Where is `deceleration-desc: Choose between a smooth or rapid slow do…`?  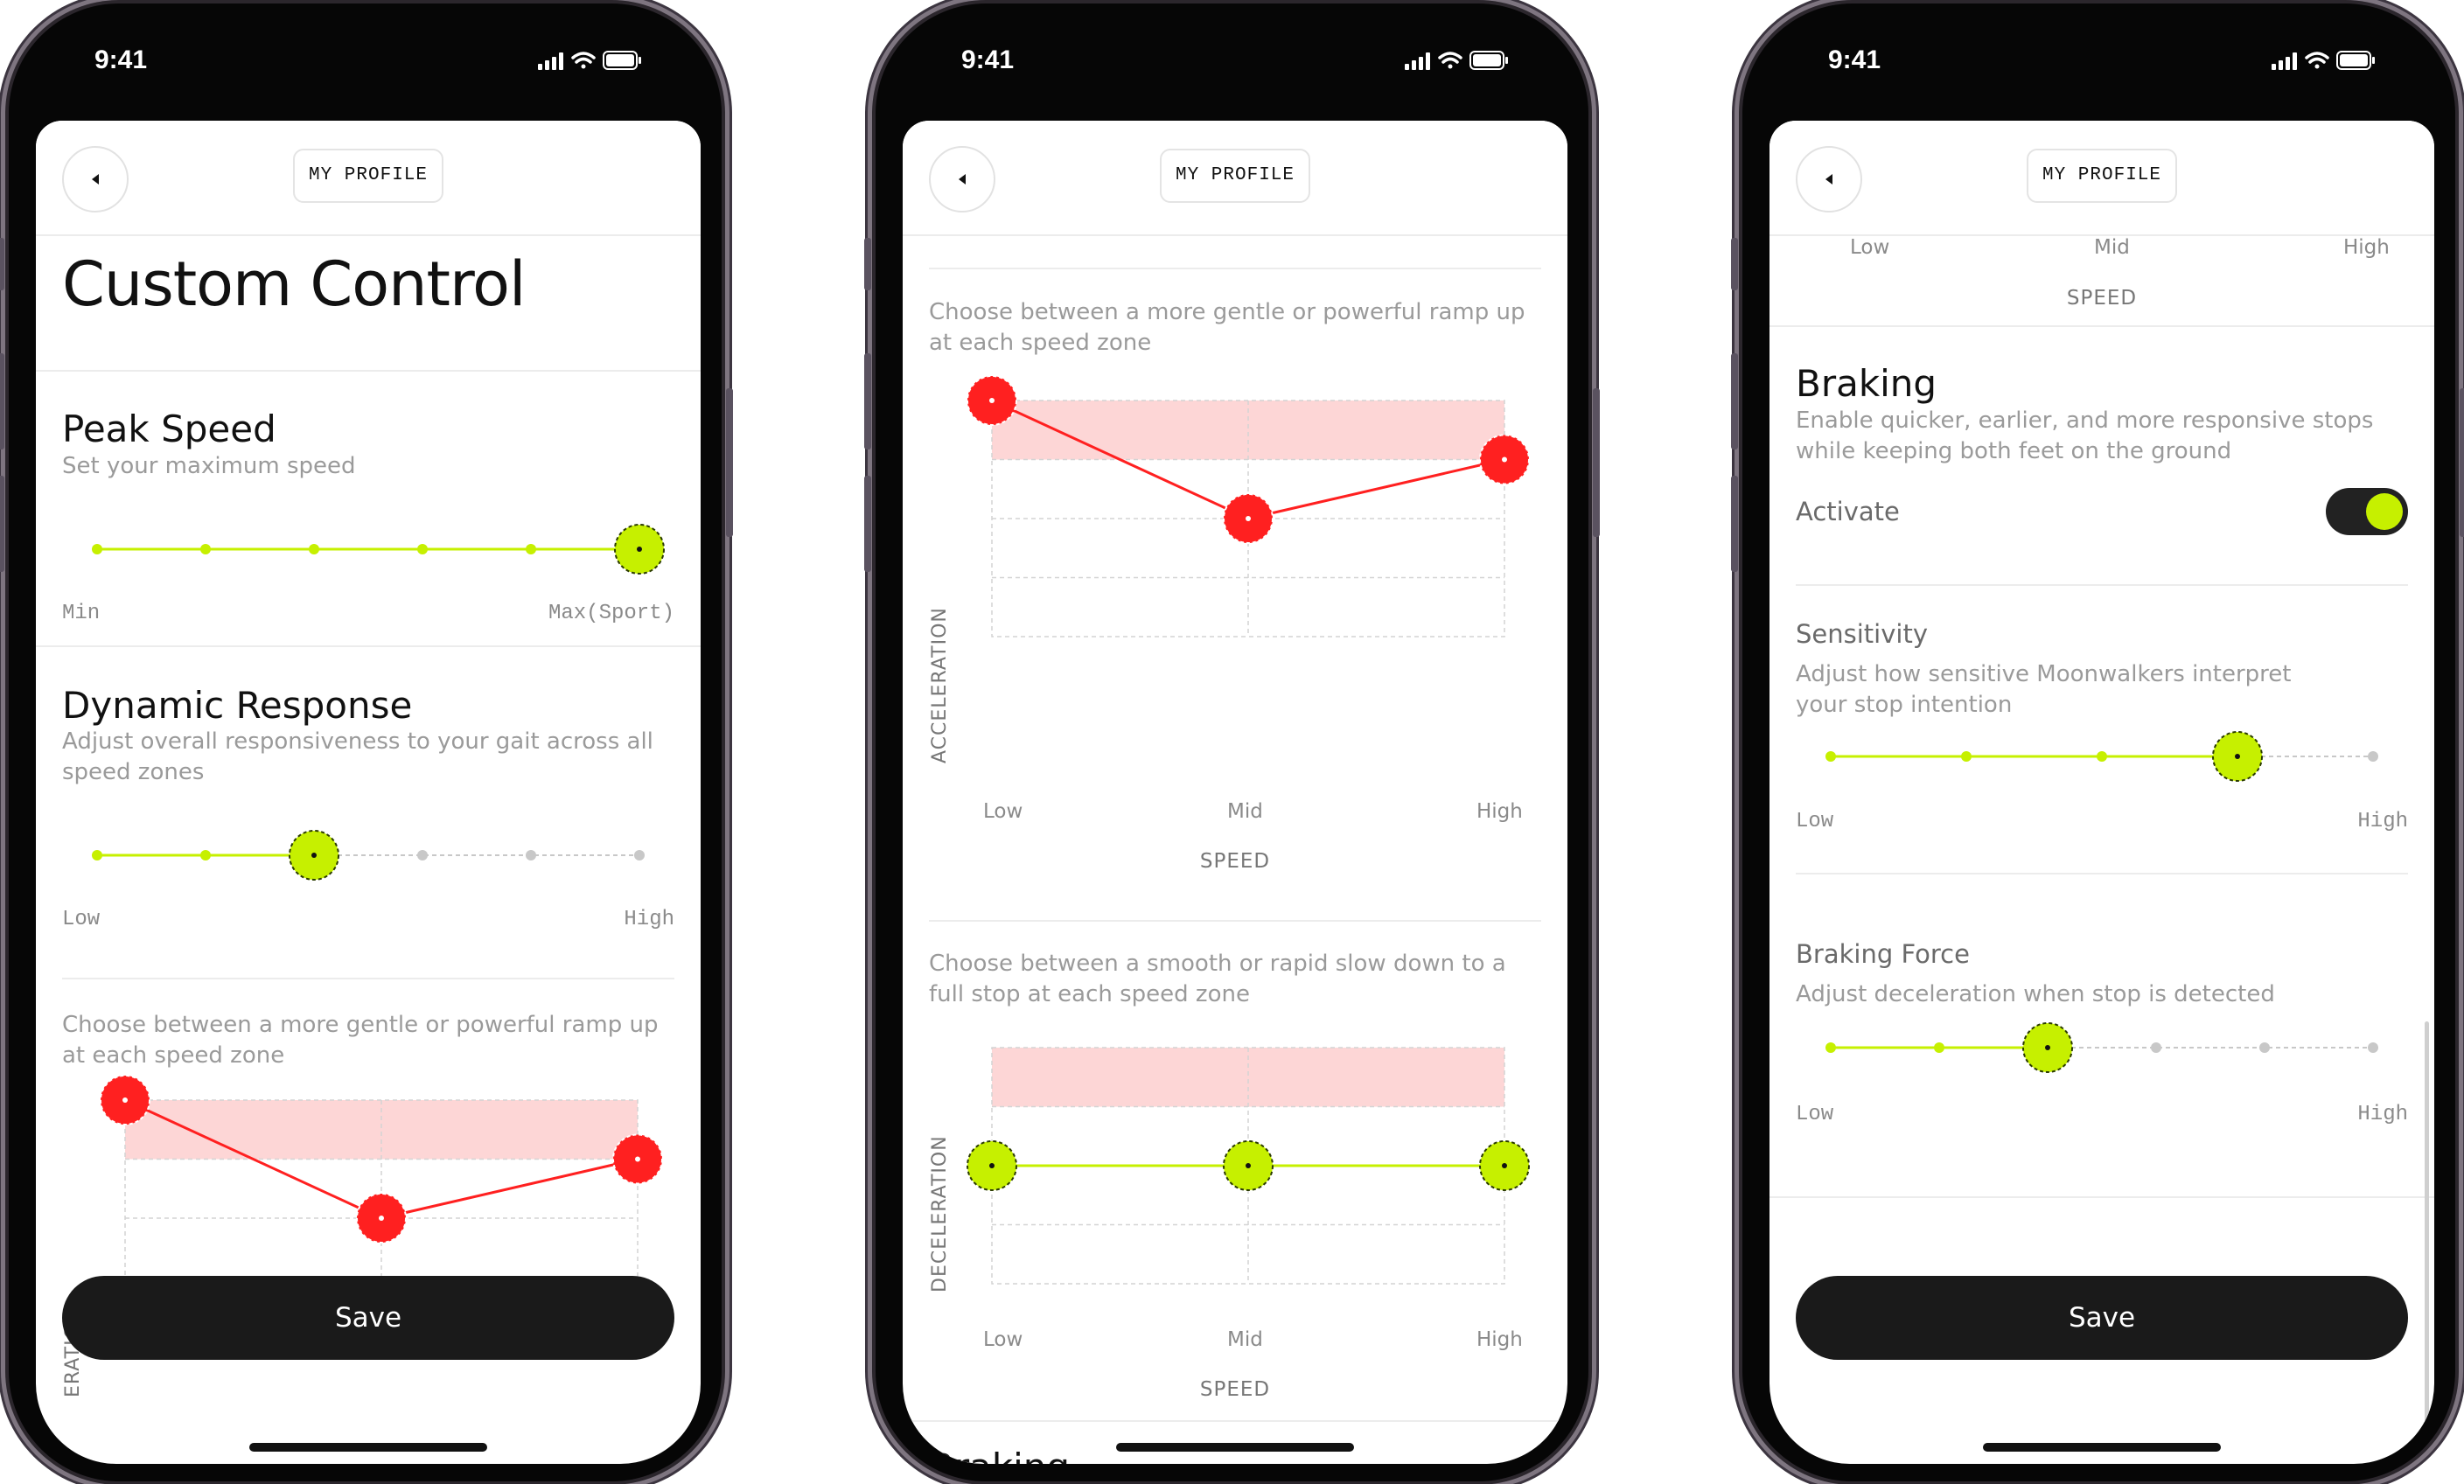 deceleration-desc: Choose between a smooth or rapid slow do… is located at coordinates (1217, 979).